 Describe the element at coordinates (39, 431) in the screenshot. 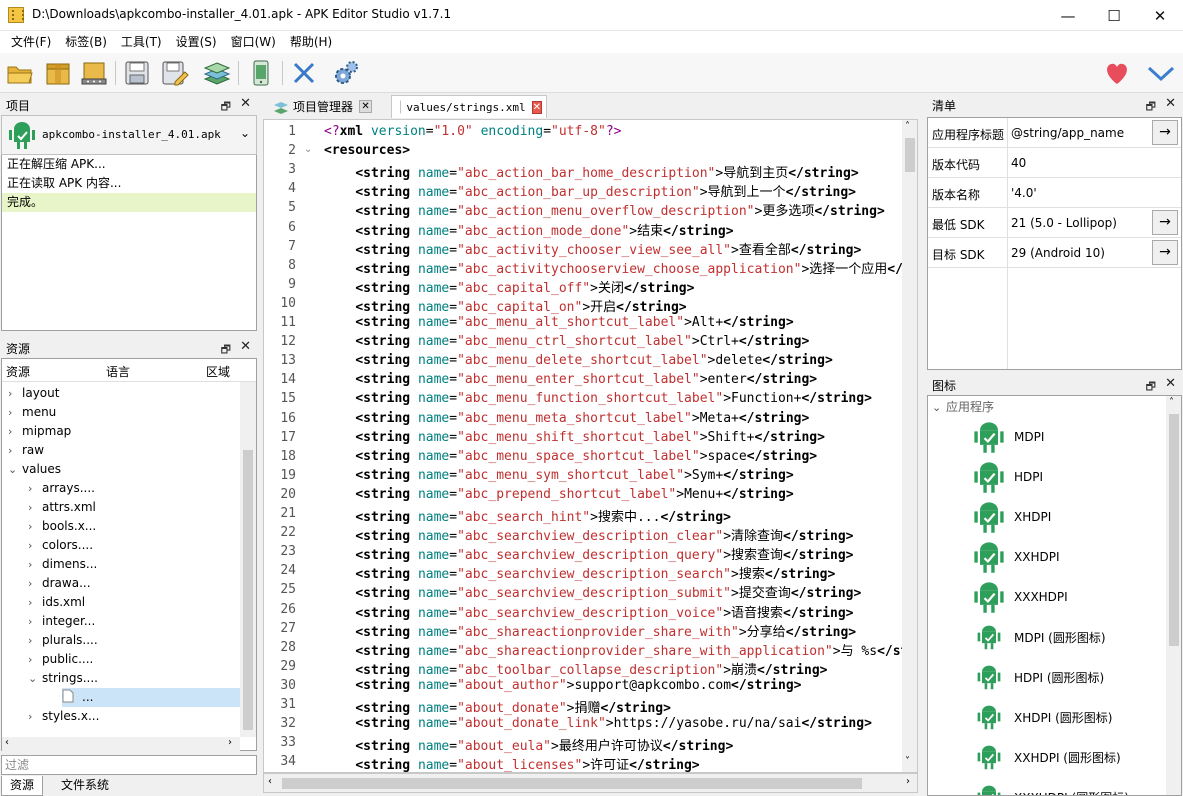

I see `tree-item: › mipmap` at that location.